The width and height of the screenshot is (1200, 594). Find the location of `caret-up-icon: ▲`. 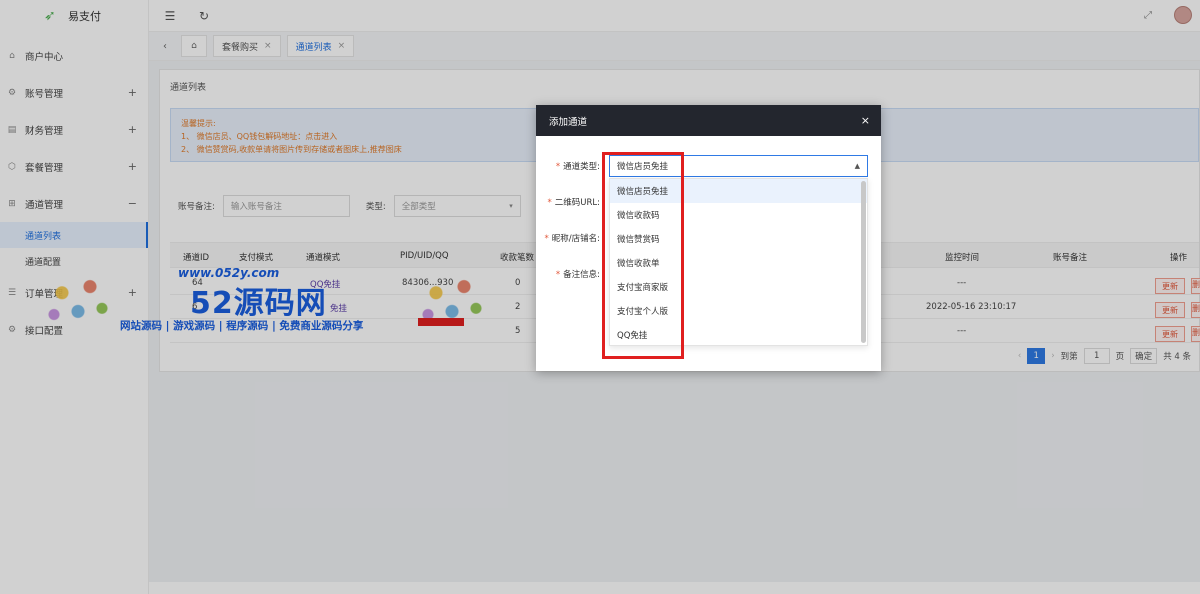

caret-up-icon: ▲ is located at coordinates (857, 166).